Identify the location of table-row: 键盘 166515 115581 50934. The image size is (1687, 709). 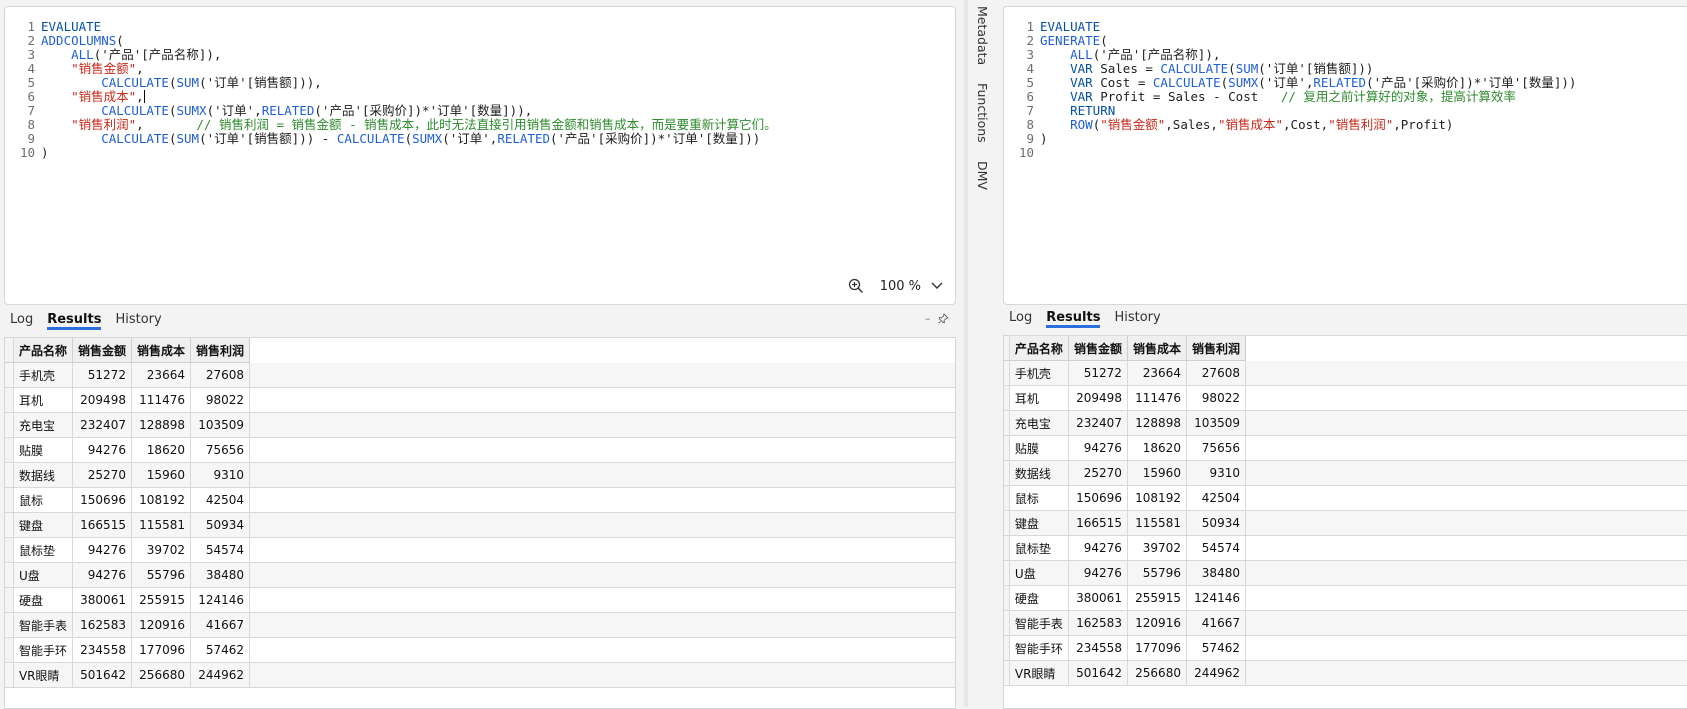
(1345, 523).